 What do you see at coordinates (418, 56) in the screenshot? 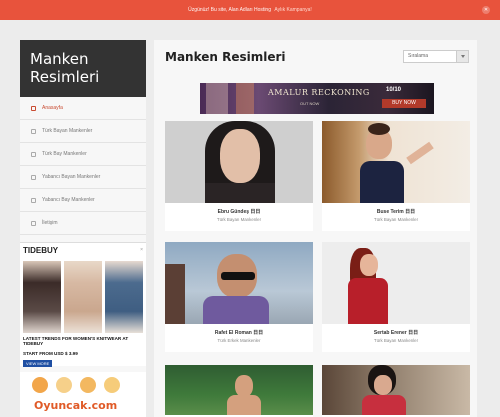
I see `sort-select-value: Sıralama` at bounding box center [418, 56].